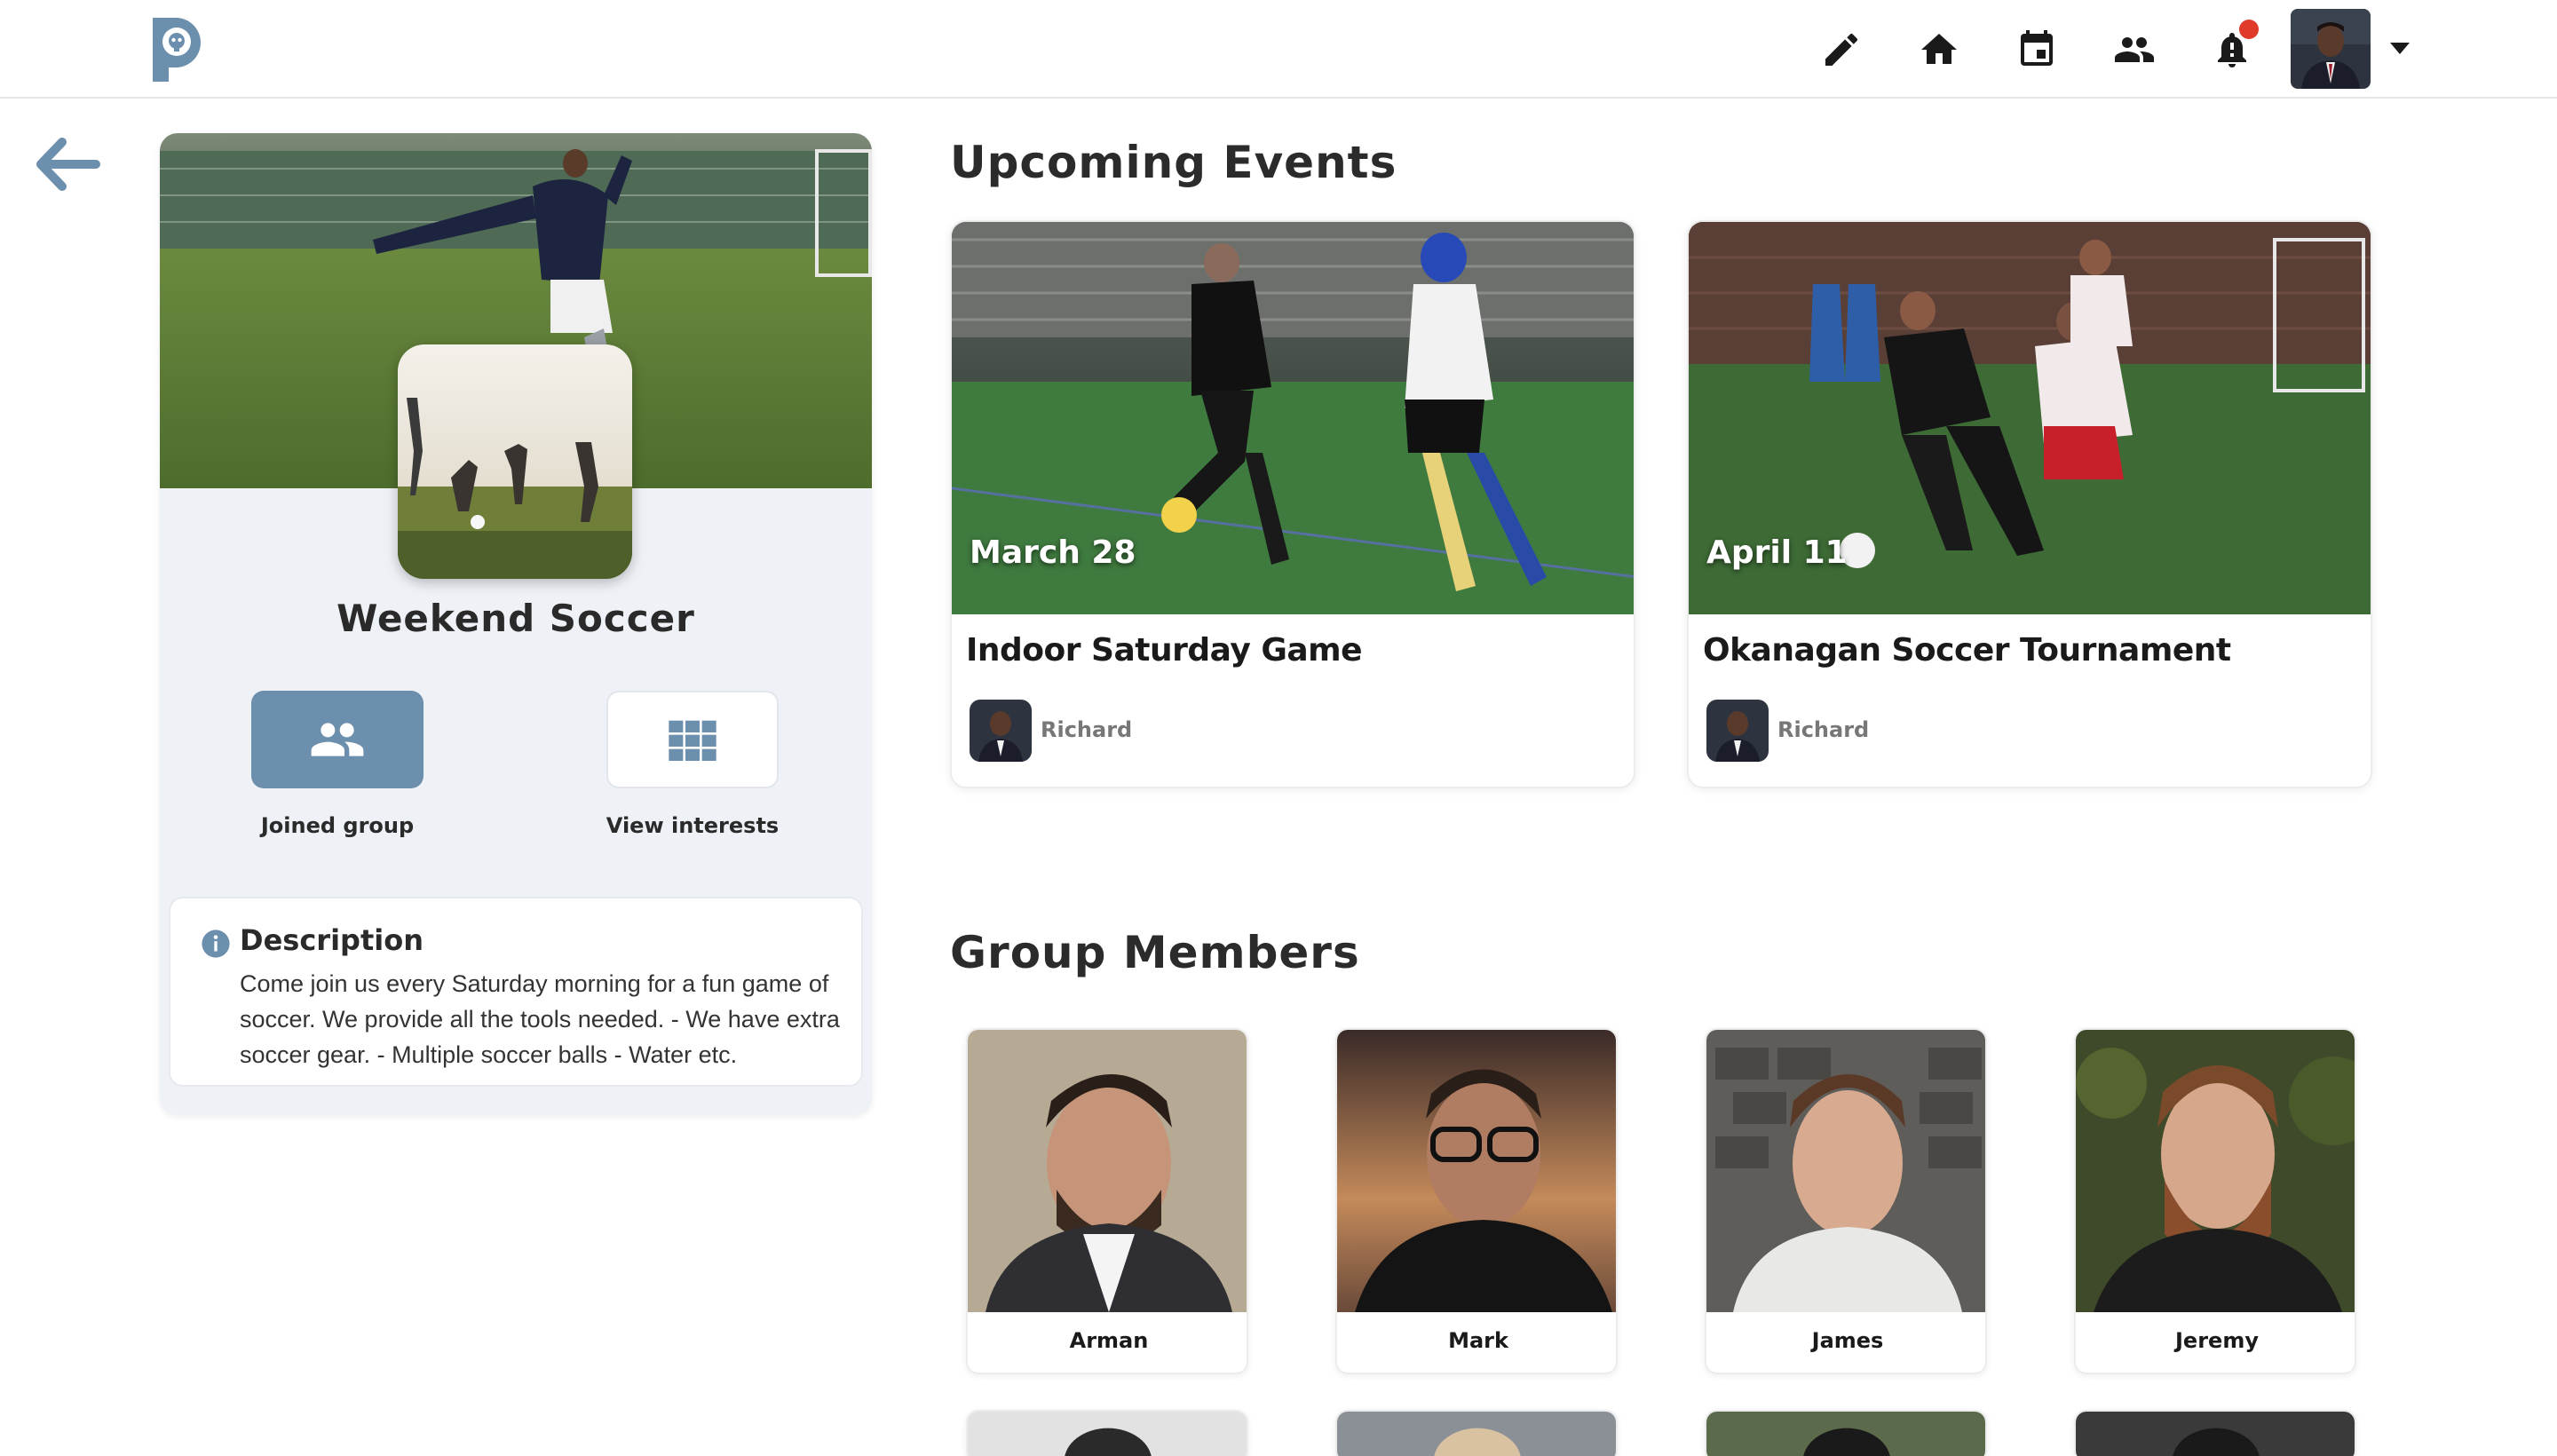  What do you see at coordinates (2331, 49) in the screenshot?
I see `user-avatar` at bounding box center [2331, 49].